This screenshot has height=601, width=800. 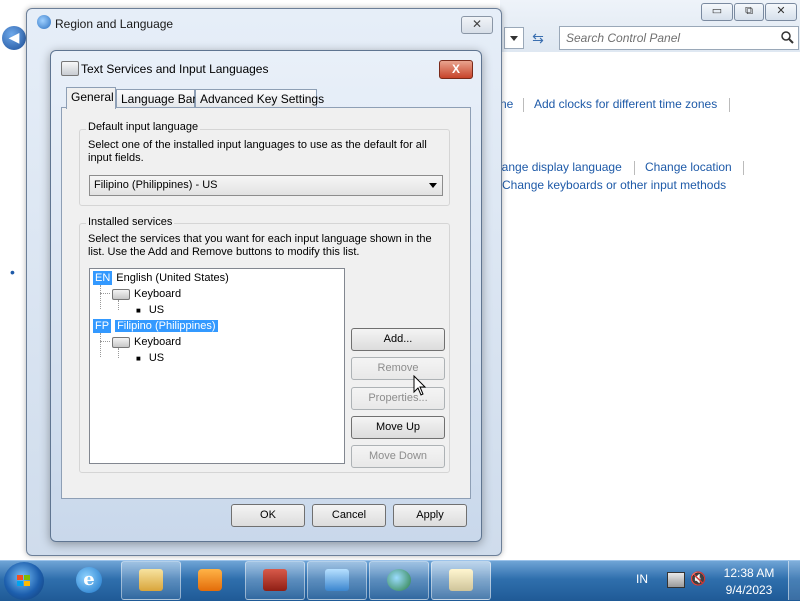 What do you see at coordinates (749, 573) in the screenshot?
I see `clock-time: 12:38 AM` at bounding box center [749, 573].